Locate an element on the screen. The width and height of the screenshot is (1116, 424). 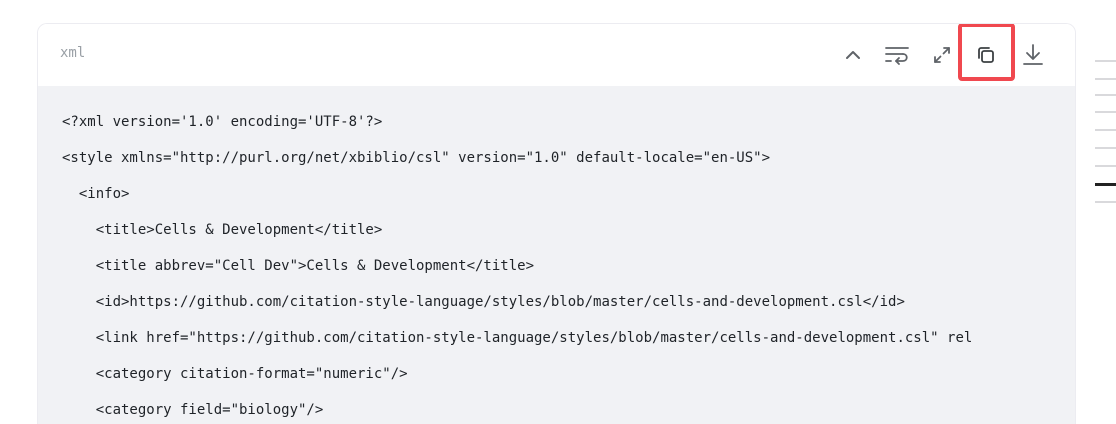
copy-icon is located at coordinates (986, 55).